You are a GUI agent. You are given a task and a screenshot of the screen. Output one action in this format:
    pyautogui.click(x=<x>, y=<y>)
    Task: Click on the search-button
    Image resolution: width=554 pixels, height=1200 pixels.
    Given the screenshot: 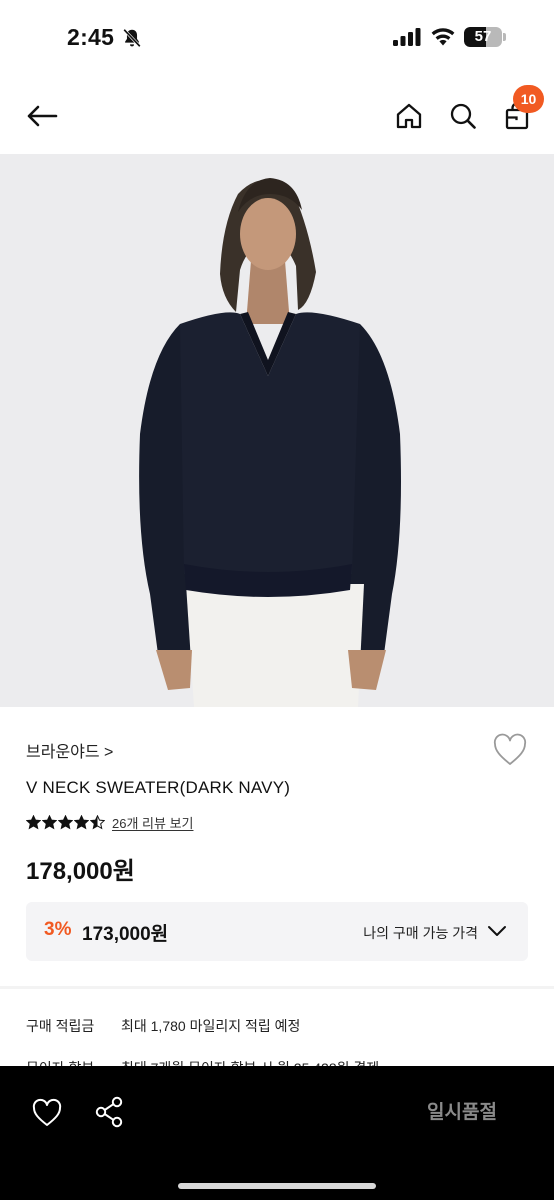 What is the action you would take?
    pyautogui.click(x=463, y=116)
    